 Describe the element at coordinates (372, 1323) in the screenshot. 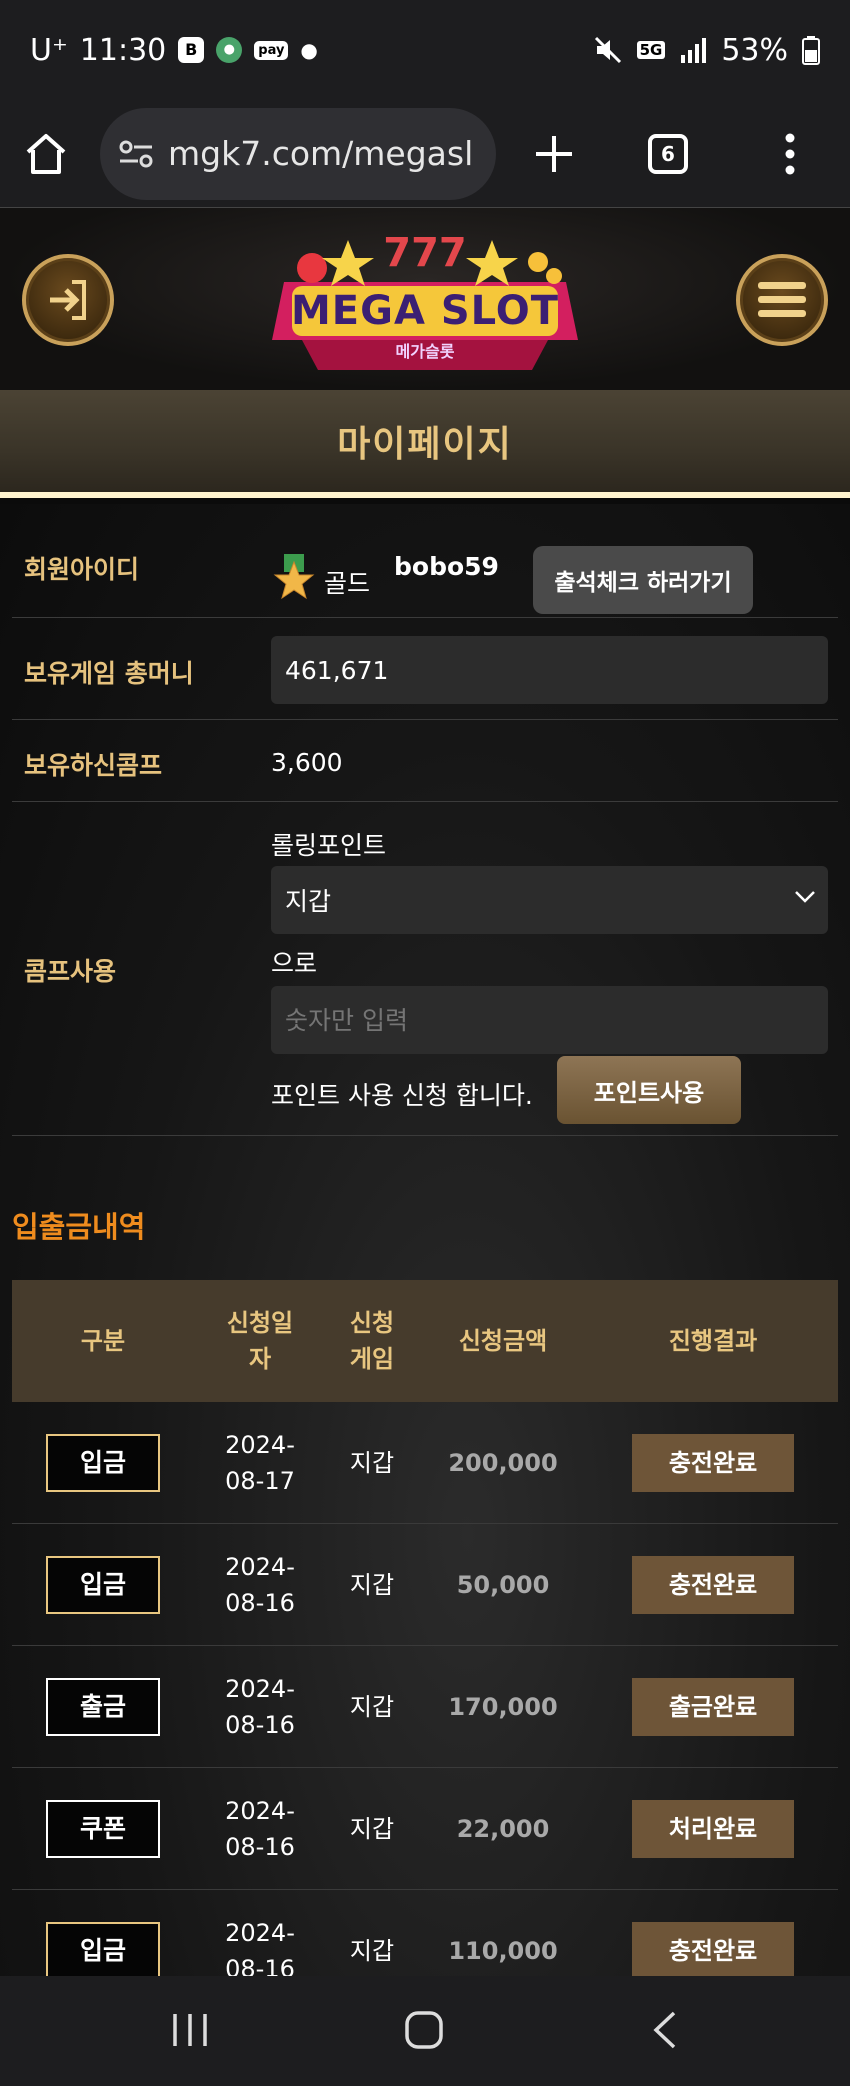

I see `col-game-line1: 신청` at that location.